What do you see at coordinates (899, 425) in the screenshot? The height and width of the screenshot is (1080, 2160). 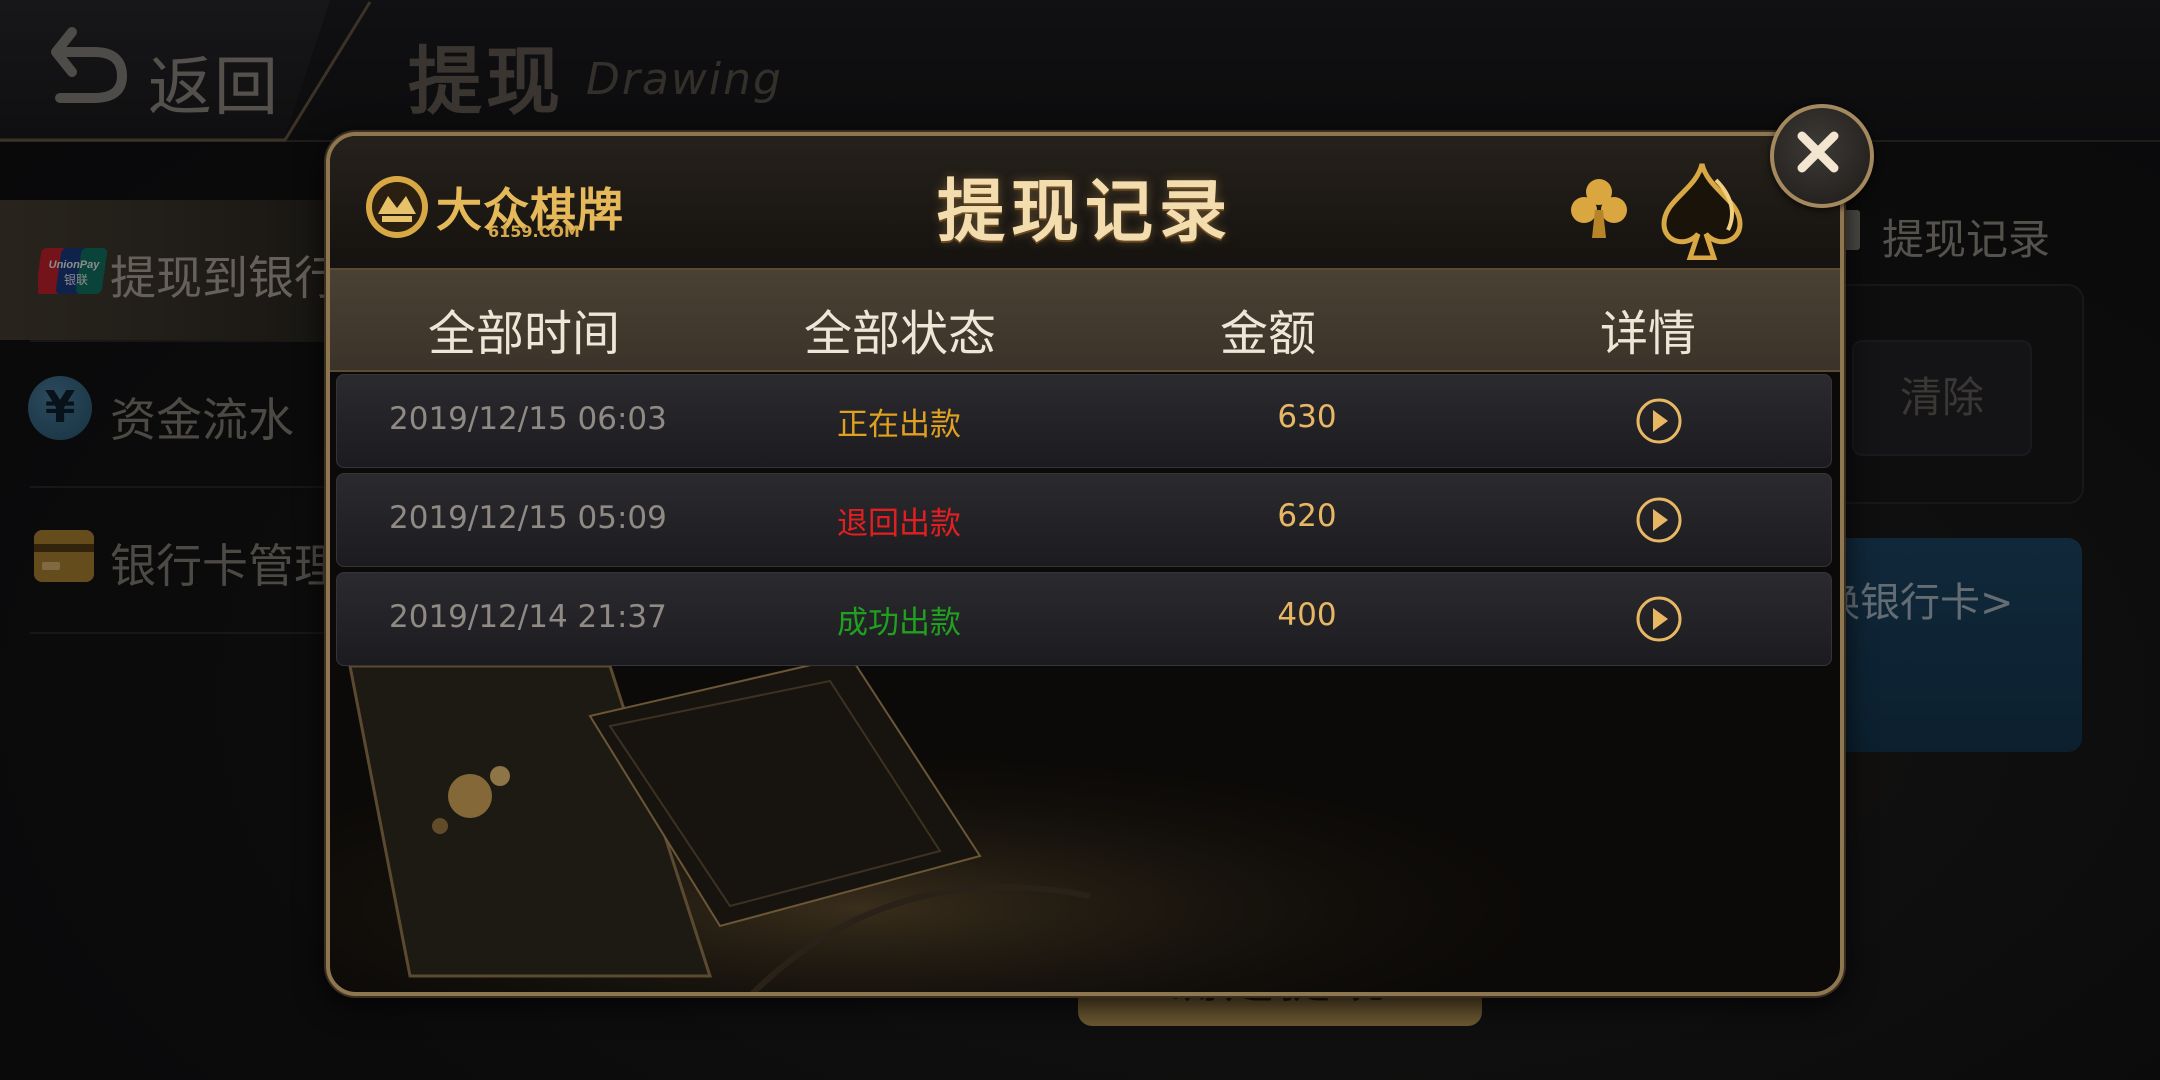 I see `row-status: 正在出款` at bounding box center [899, 425].